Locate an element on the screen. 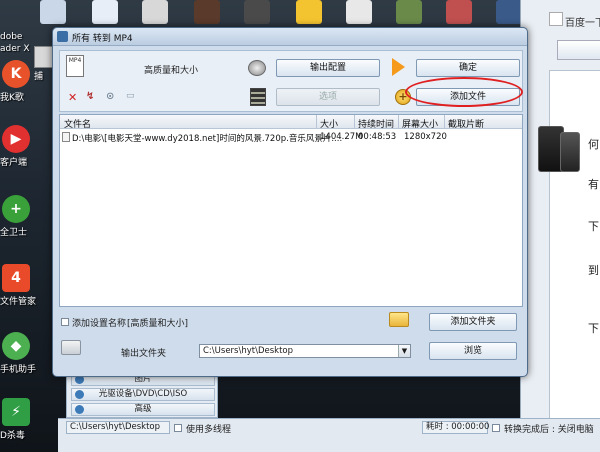  ok-button: 确定 is located at coordinates (468, 68).